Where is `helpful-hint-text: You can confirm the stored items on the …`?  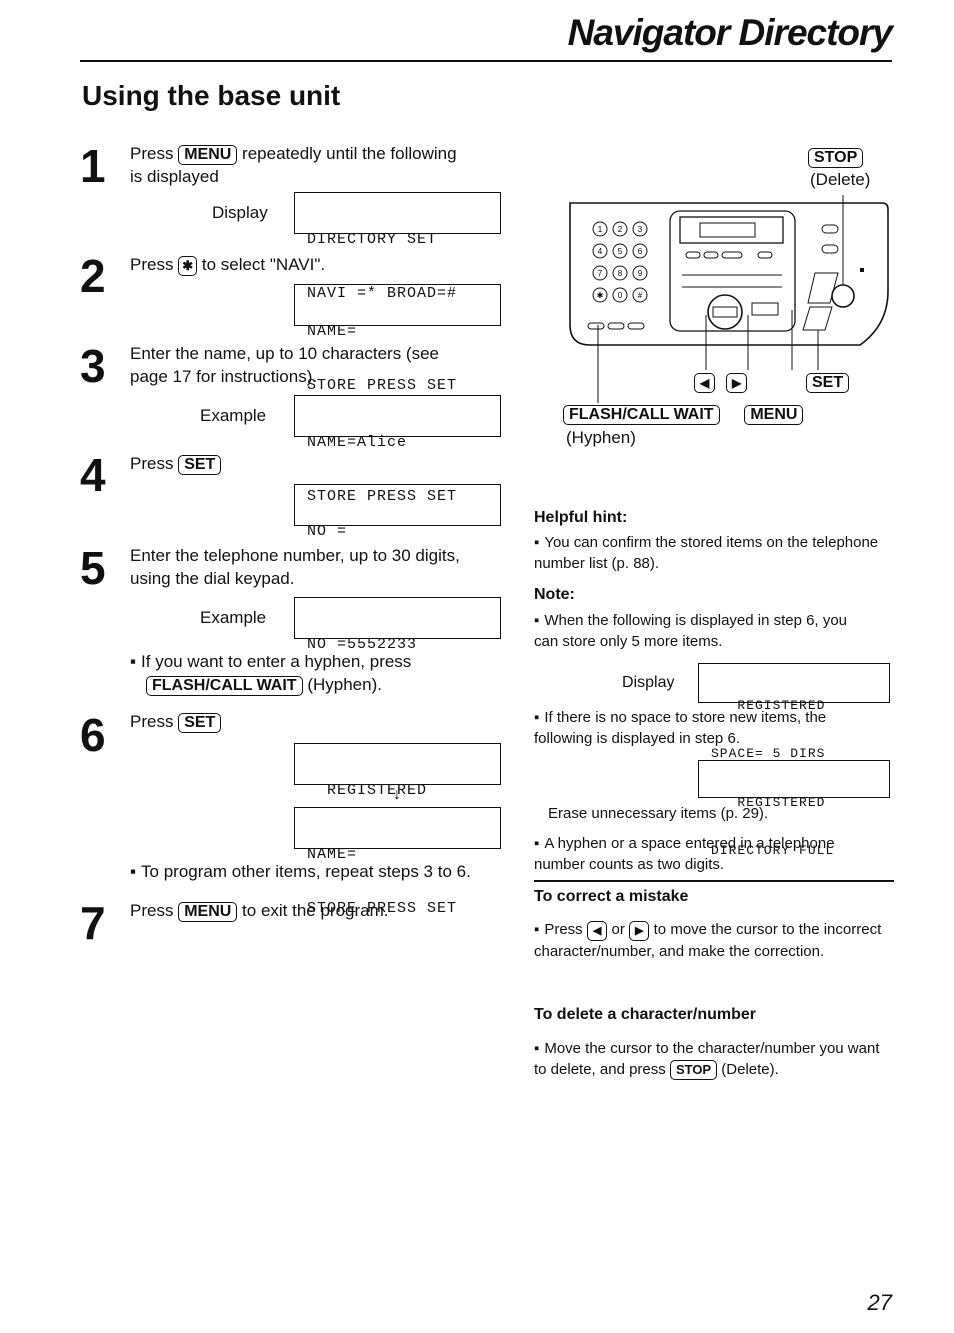
helpful-hint-text: You can confirm the stored items on the … is located at coordinates (711, 553).